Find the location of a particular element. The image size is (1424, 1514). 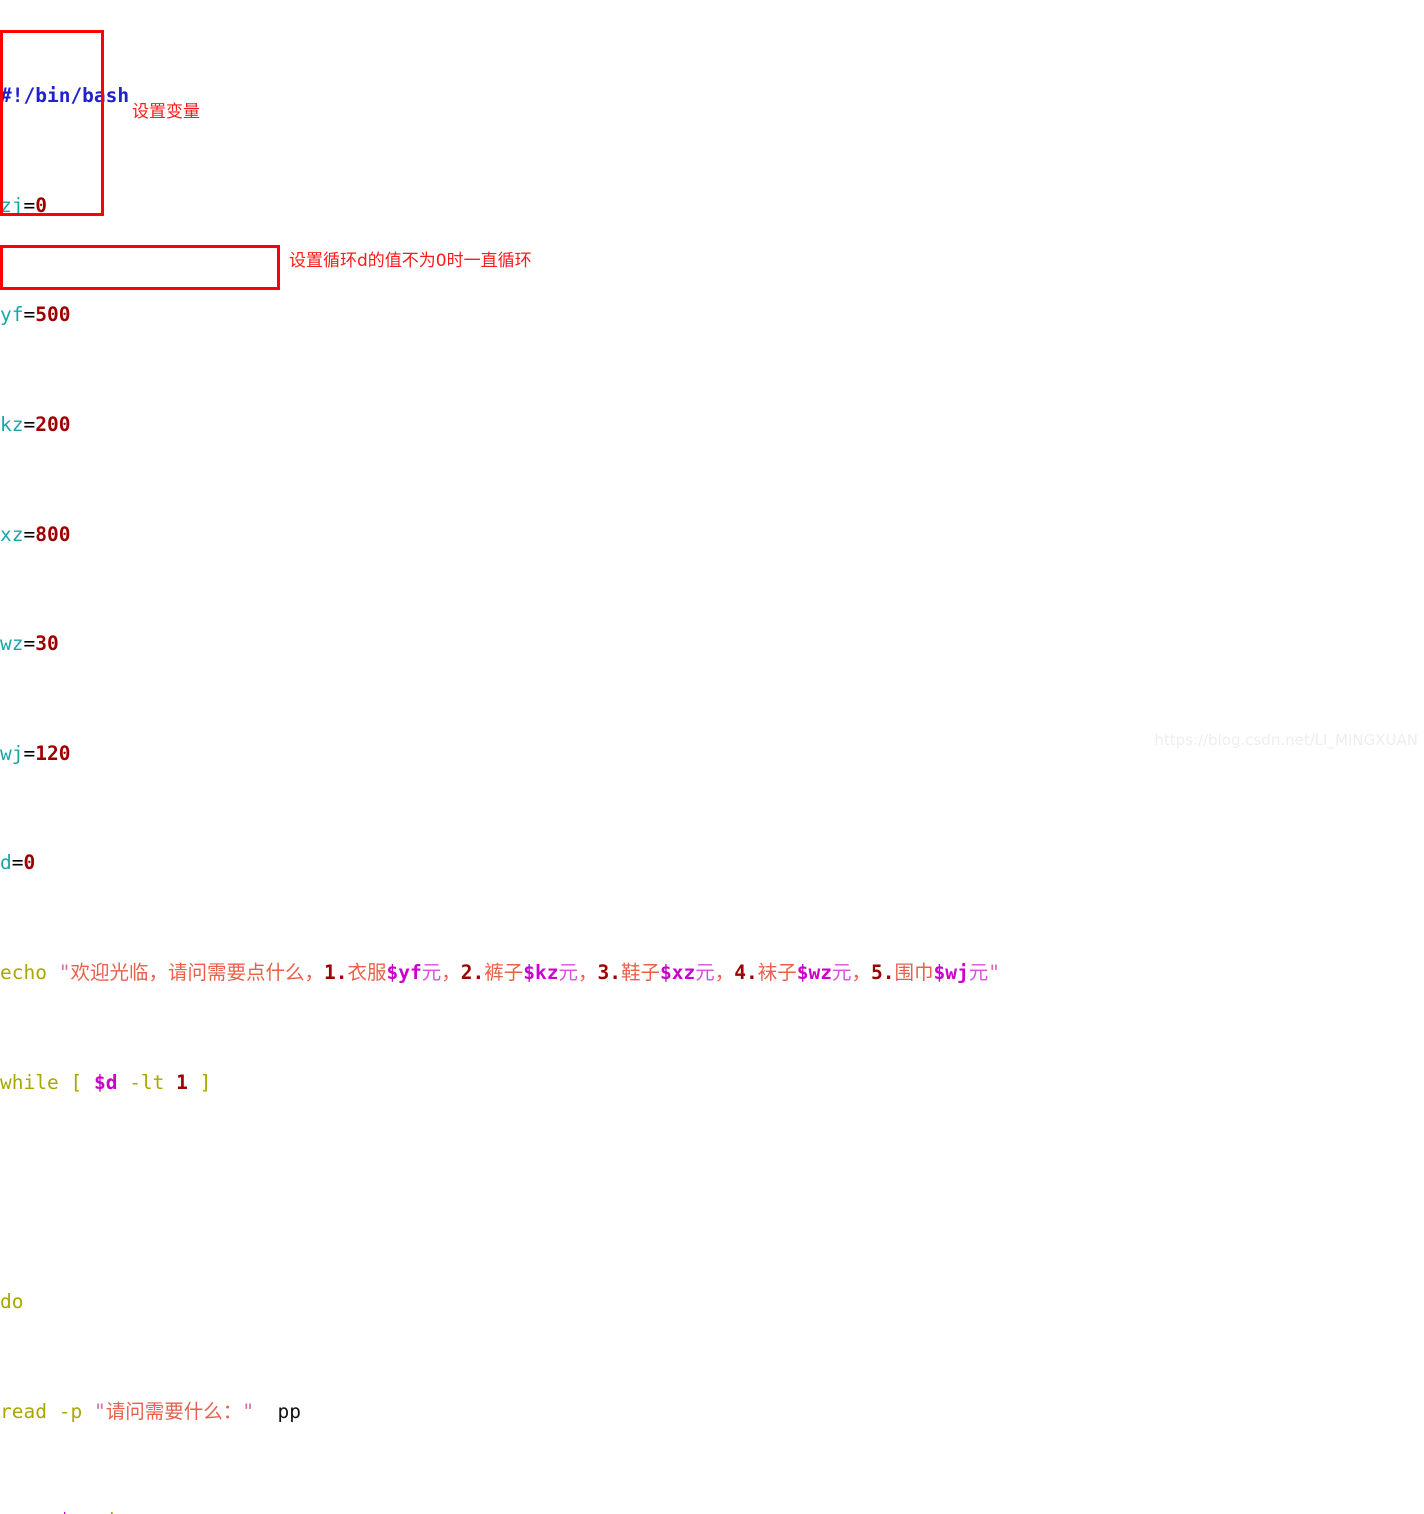

code-line-case: case $pp in is located at coordinates (712, 1510).